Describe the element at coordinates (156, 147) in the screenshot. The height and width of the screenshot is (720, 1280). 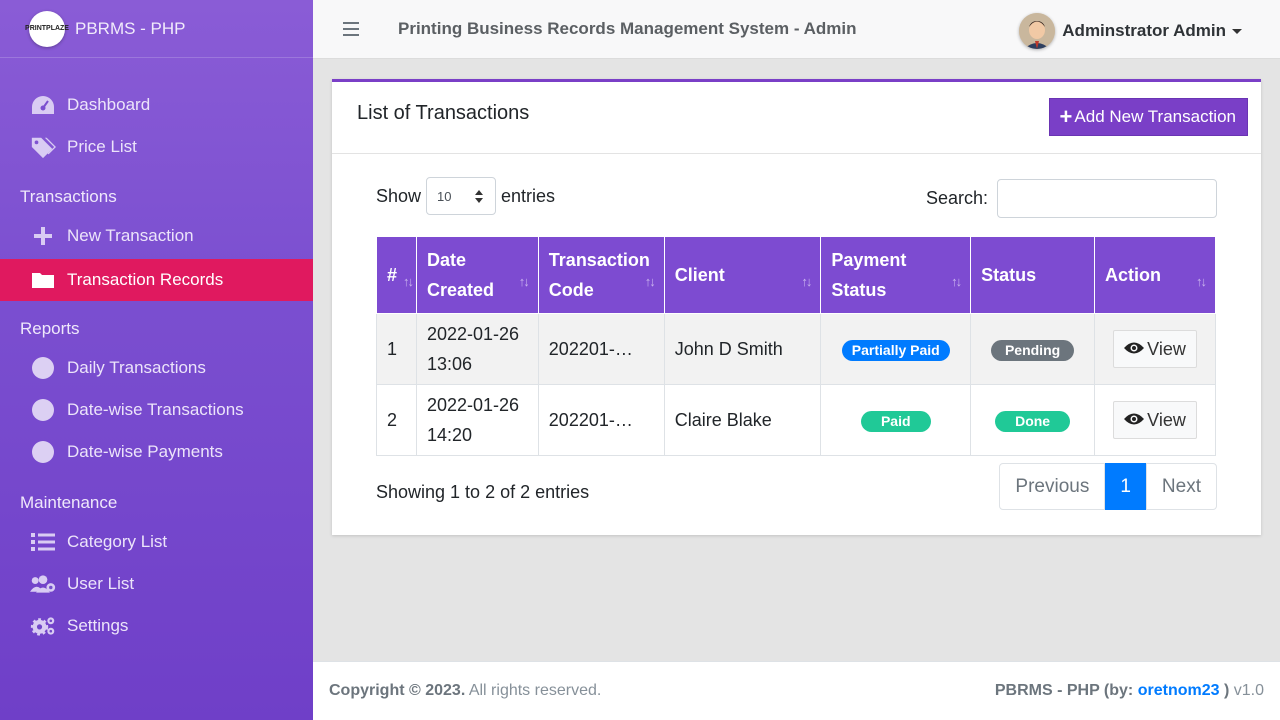
I see `sidebar-item-price-list: Price List` at that location.